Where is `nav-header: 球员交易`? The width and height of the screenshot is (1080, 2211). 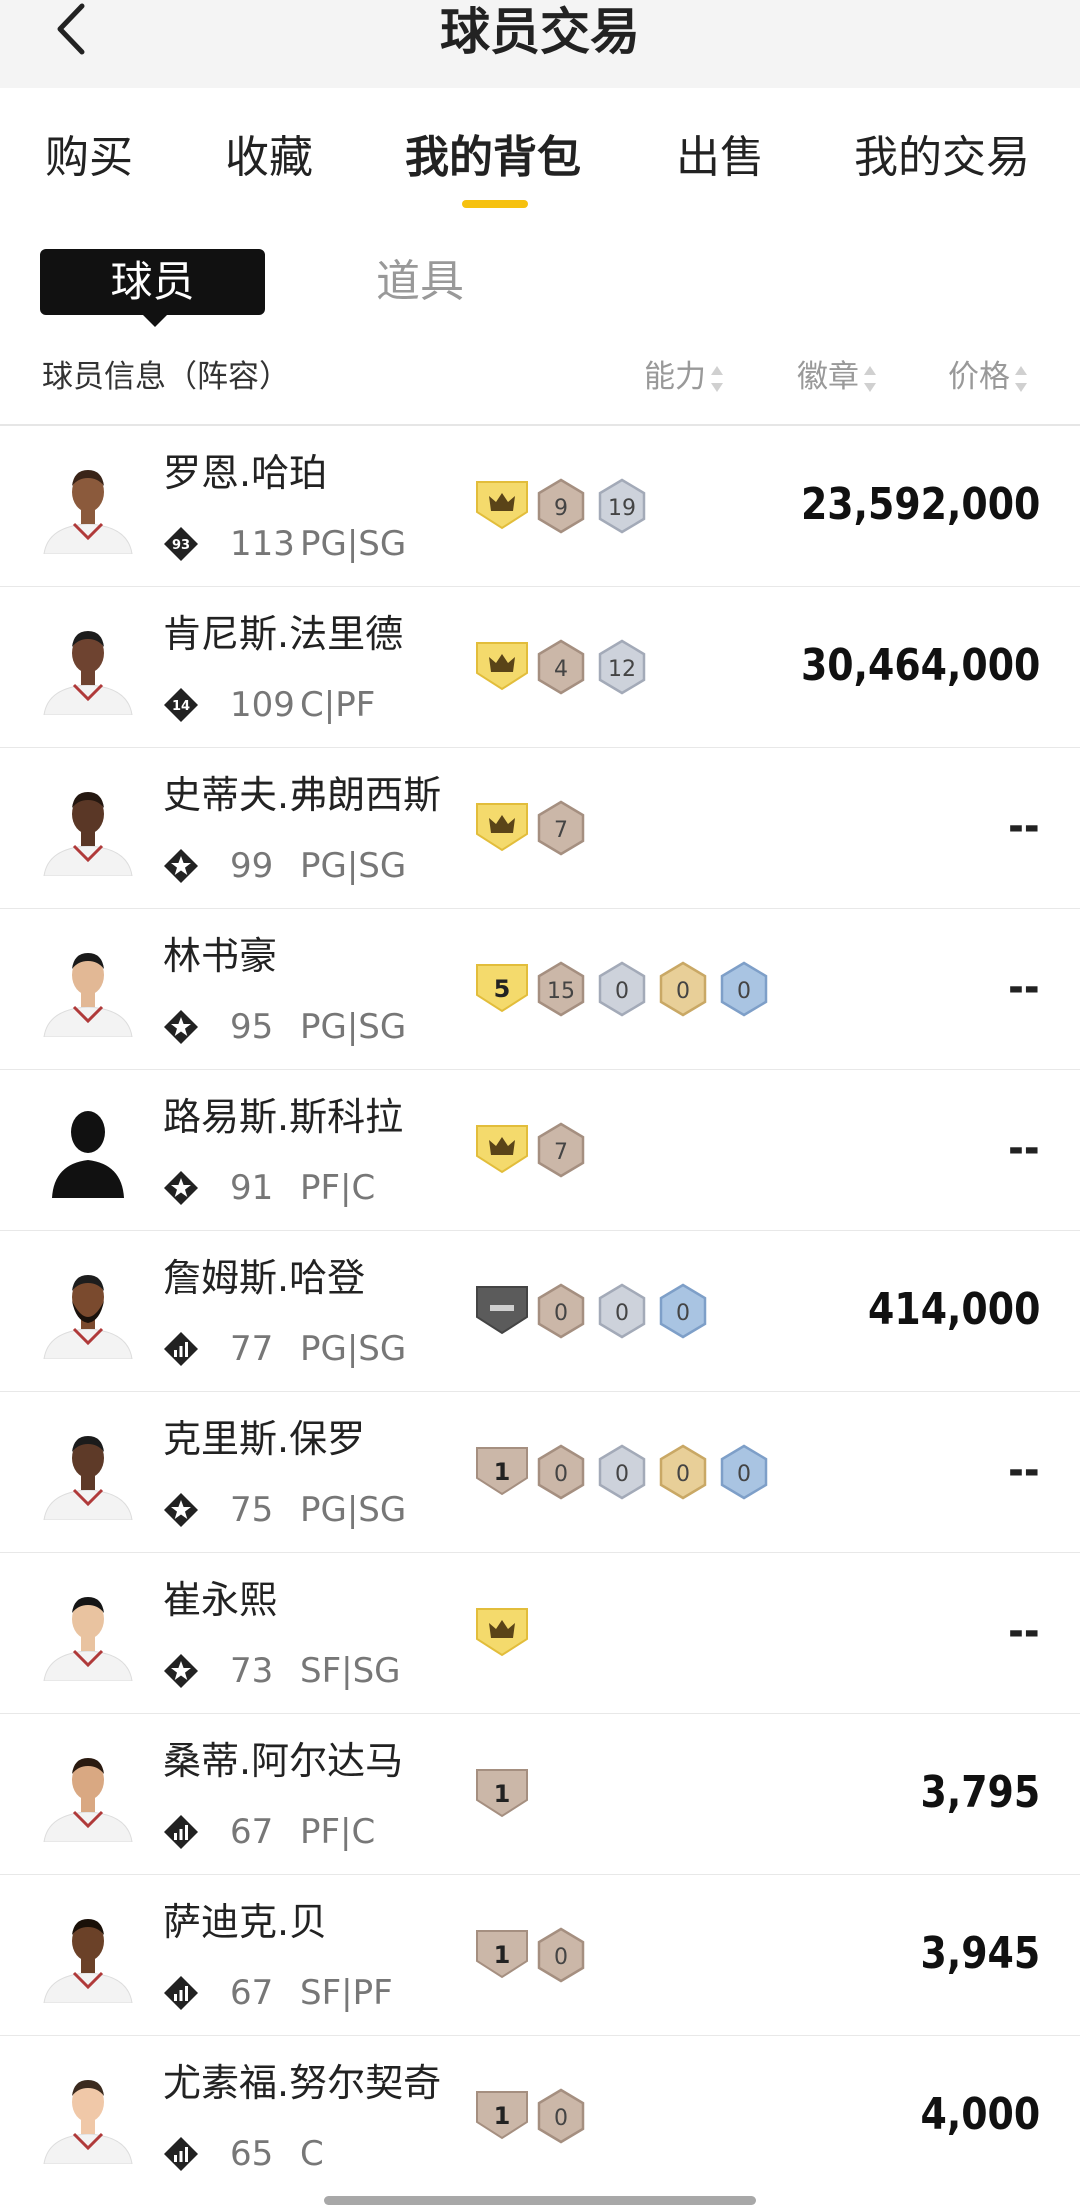 nav-header: 球员交易 is located at coordinates (540, 44).